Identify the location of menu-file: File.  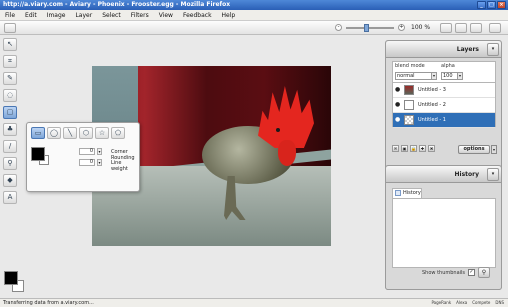
(10, 15).